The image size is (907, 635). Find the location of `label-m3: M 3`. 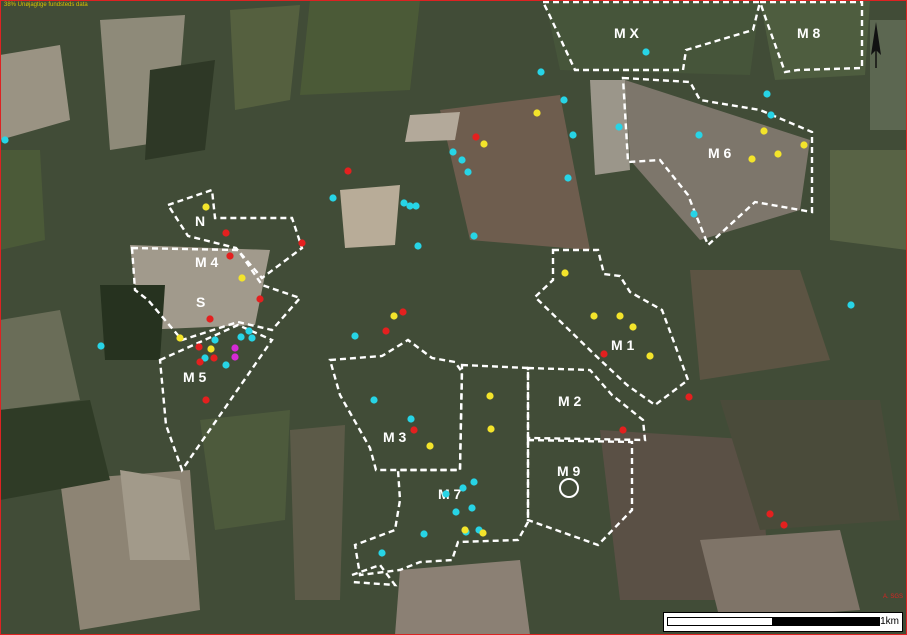

label-m3: M 3 is located at coordinates (395, 437).